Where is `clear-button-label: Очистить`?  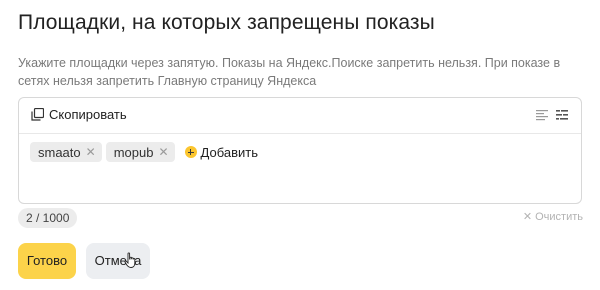 clear-button-label: Очистить is located at coordinates (559, 216).